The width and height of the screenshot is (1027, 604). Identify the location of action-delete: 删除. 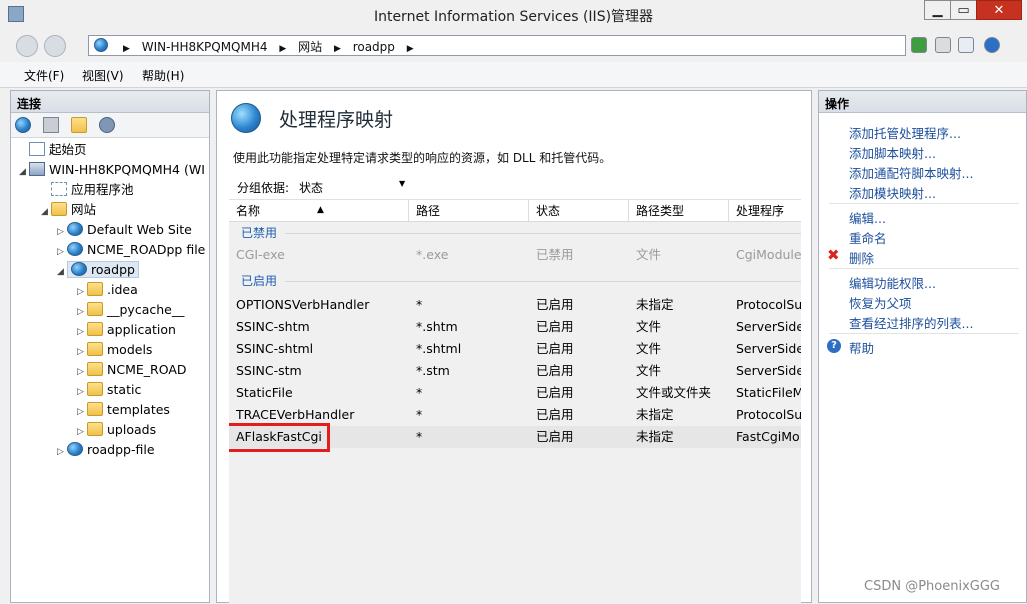
(861, 257).